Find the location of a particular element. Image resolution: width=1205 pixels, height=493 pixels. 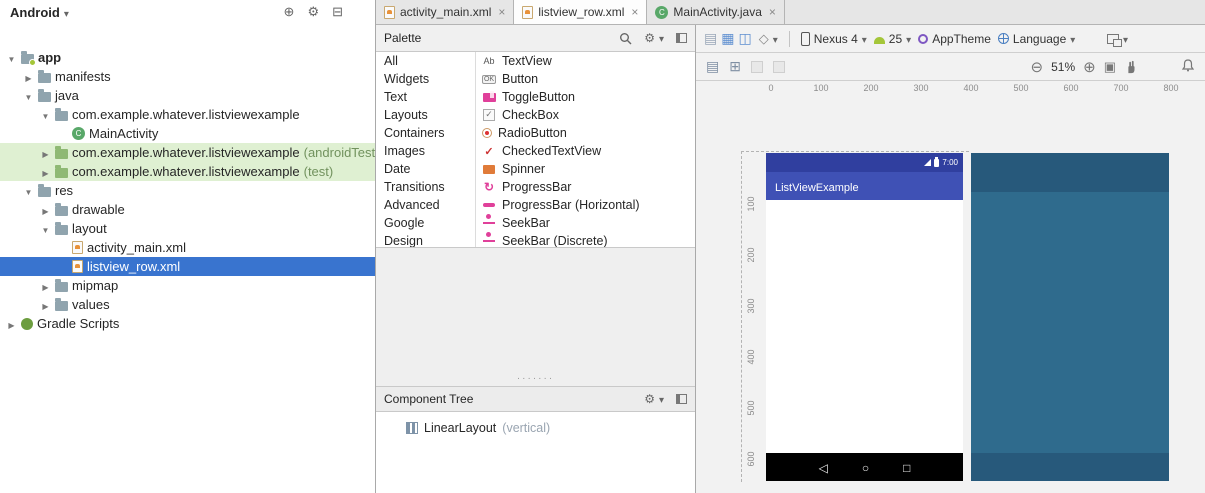

tab-mainactivity-java: MainActivity.java × is located at coordinates (716, 12).